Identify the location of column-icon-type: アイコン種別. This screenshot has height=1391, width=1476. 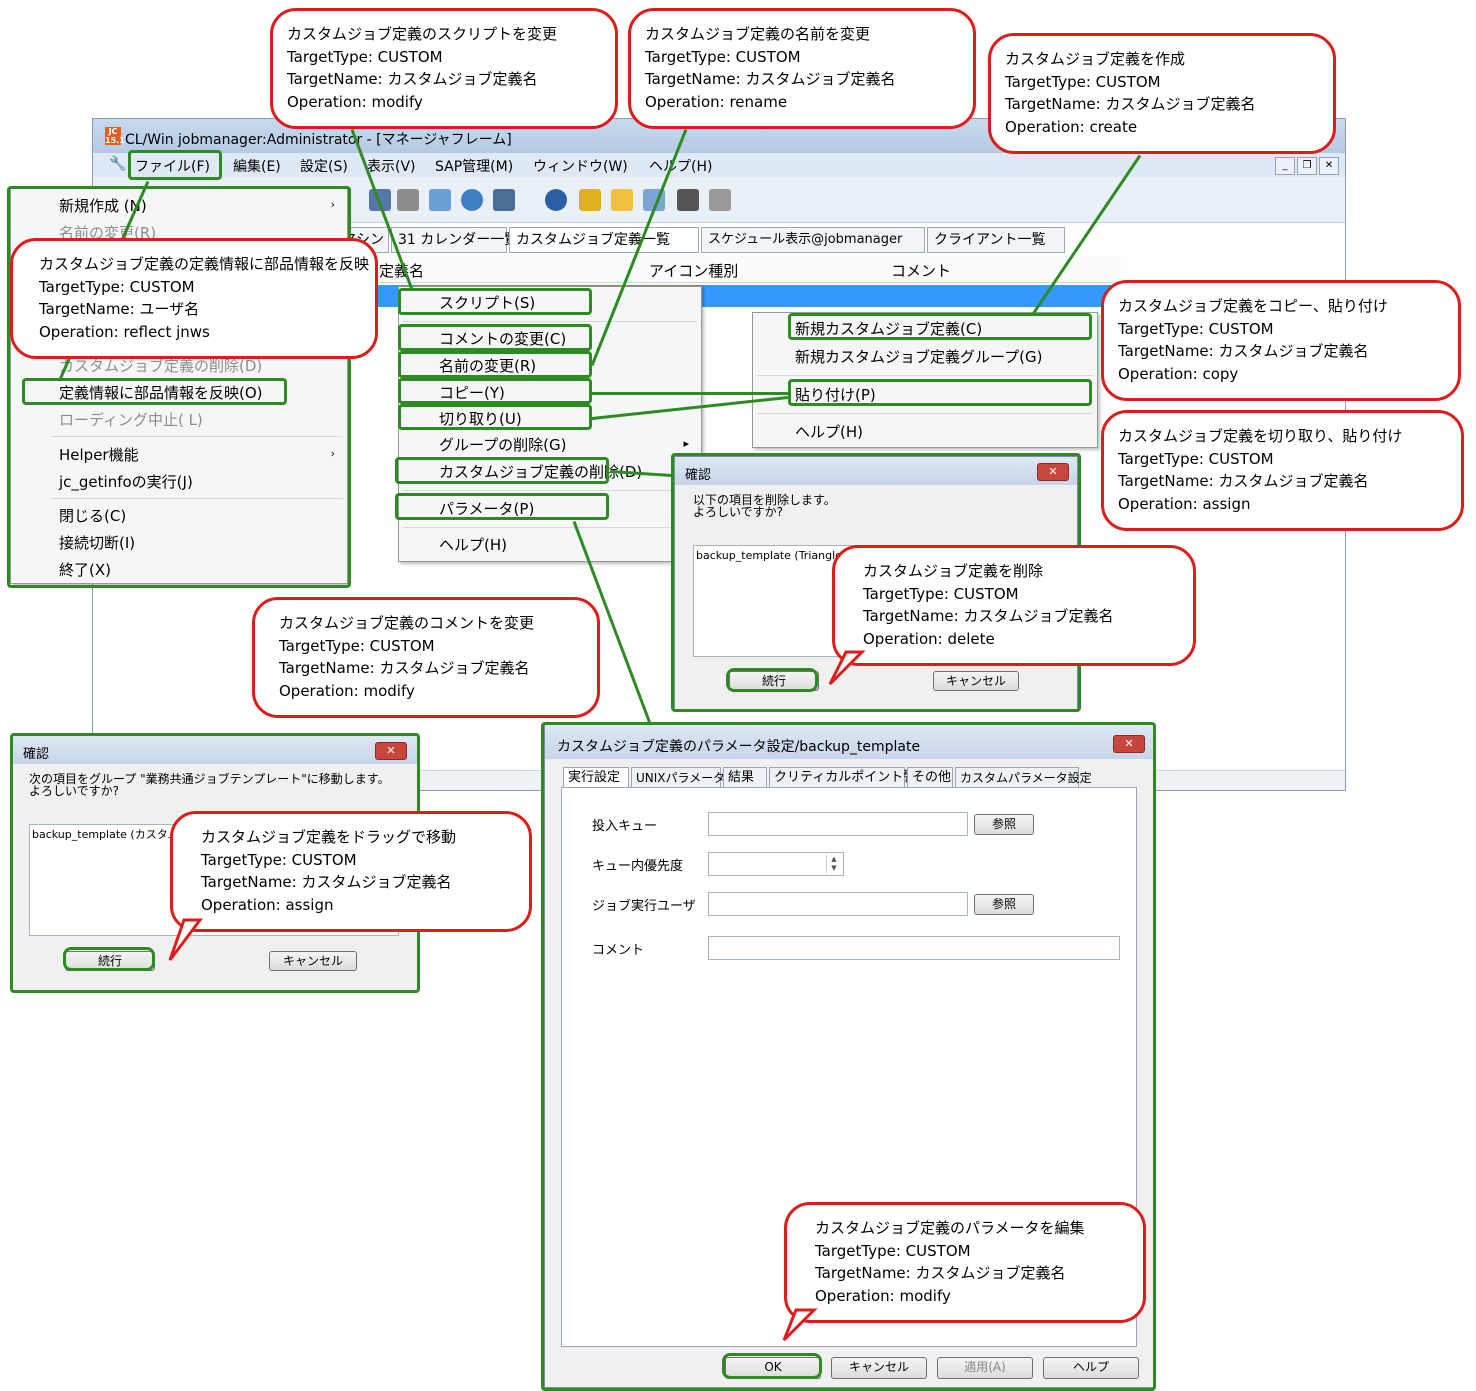
(693, 270).